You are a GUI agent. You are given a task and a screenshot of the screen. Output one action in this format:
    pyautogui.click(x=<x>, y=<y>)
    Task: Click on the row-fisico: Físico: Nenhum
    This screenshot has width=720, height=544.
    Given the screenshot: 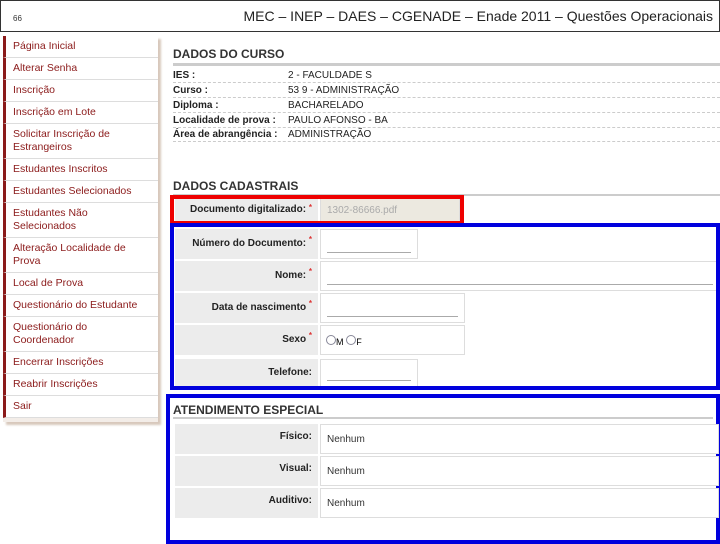 What is the action you would take?
    pyautogui.click(x=447, y=439)
    